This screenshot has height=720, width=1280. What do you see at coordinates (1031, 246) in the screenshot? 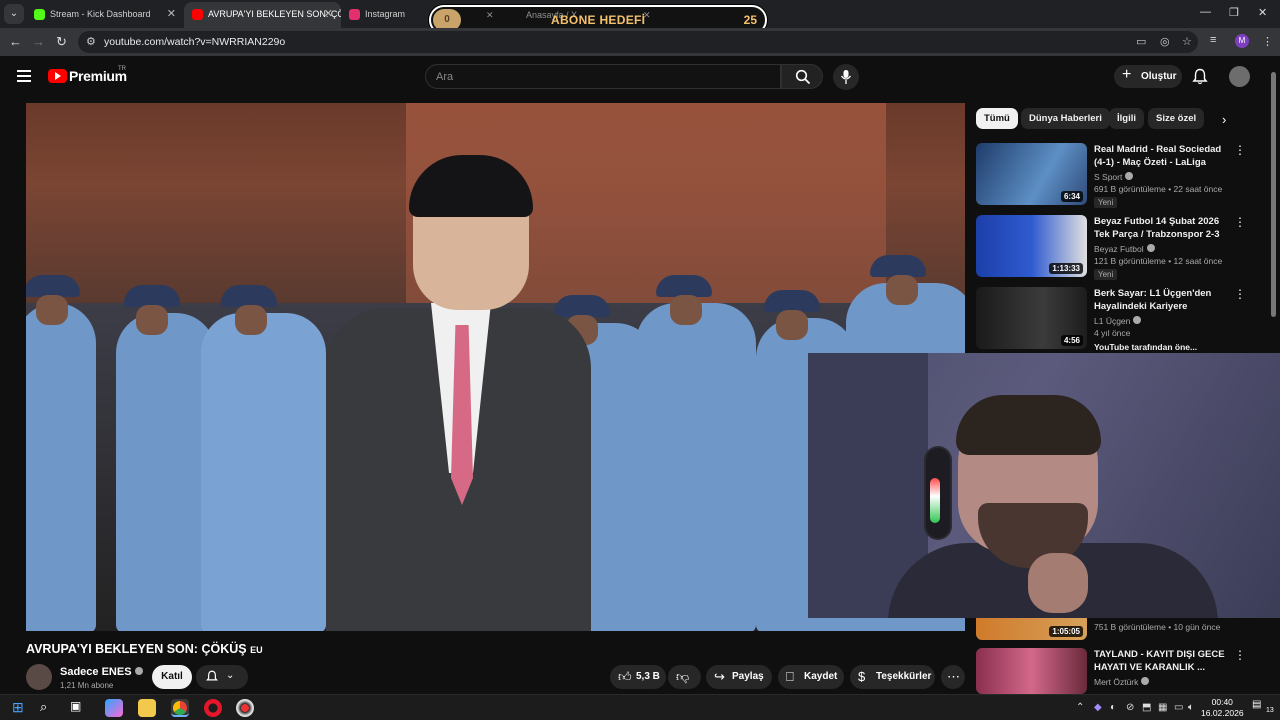
I see `video-thumbnail: 1:13:33` at bounding box center [1031, 246].